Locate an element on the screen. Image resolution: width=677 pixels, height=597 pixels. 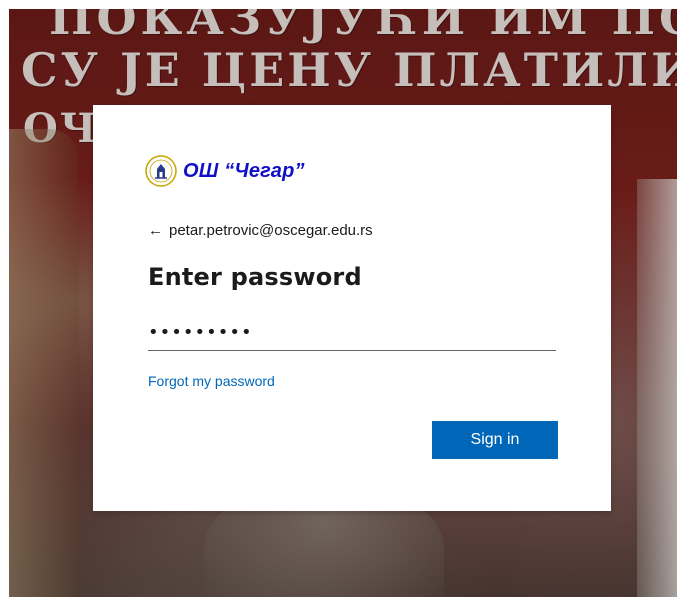
password-field-container is located at coordinates (352, 333).